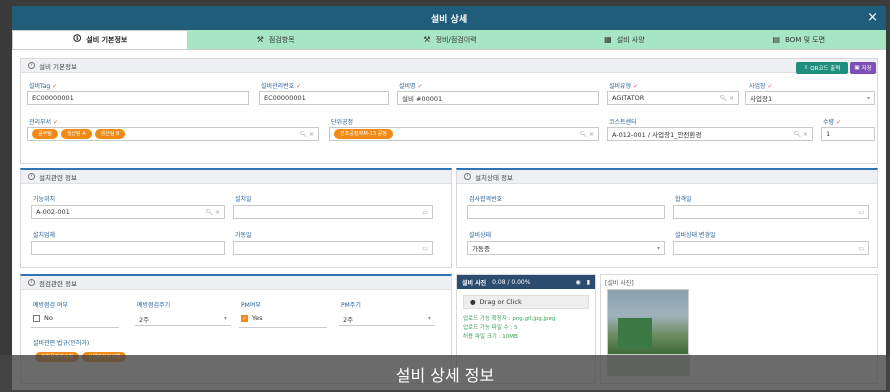 The height and width of the screenshot is (392, 890). What do you see at coordinates (511, 282) in the screenshot?
I see `photo-size: 0.08 / 0.00%` at bounding box center [511, 282].